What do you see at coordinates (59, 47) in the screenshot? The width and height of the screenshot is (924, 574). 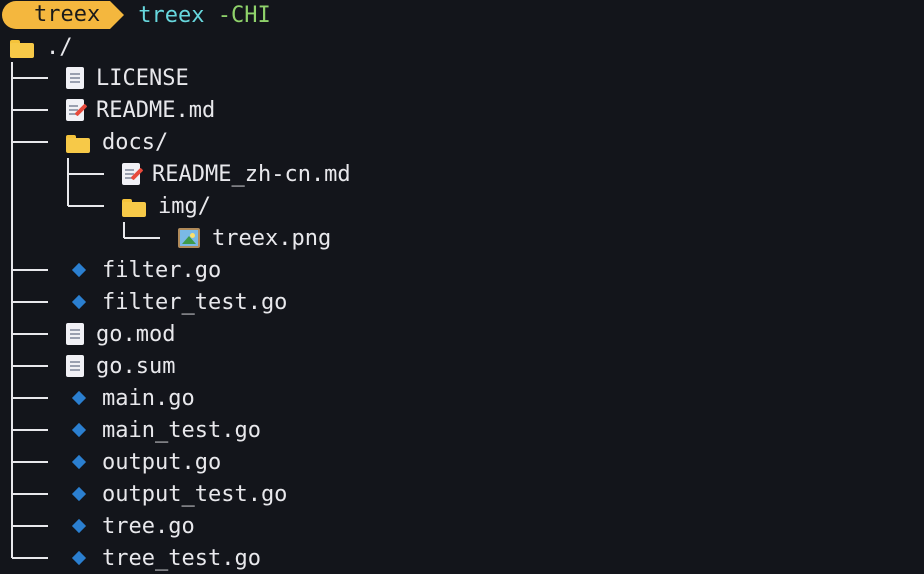 I see `root-label: ./` at bounding box center [59, 47].